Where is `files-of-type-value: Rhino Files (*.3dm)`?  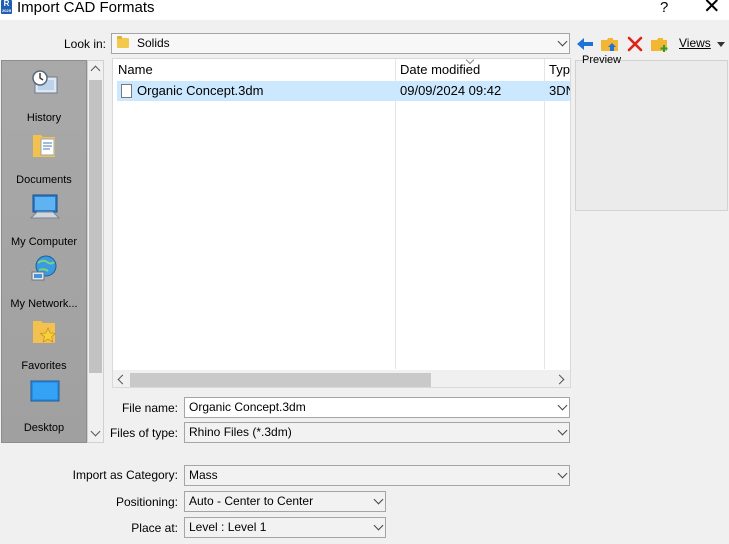 files-of-type-value: Rhino Files (*.3dm) is located at coordinates (240, 432).